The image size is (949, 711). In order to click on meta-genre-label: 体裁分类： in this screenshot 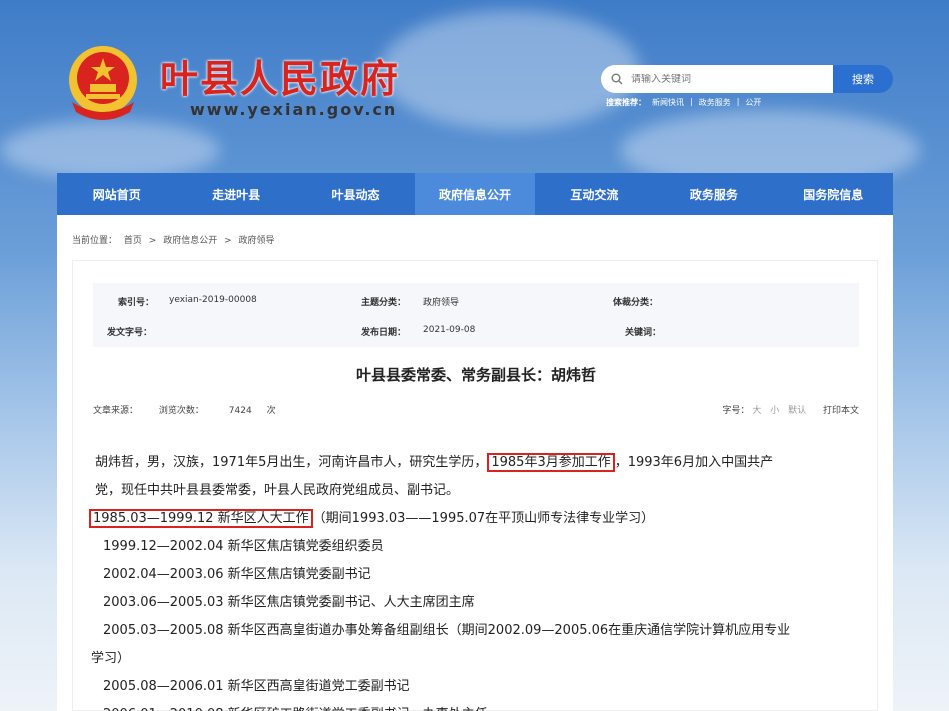, I will do `click(636, 303)`.